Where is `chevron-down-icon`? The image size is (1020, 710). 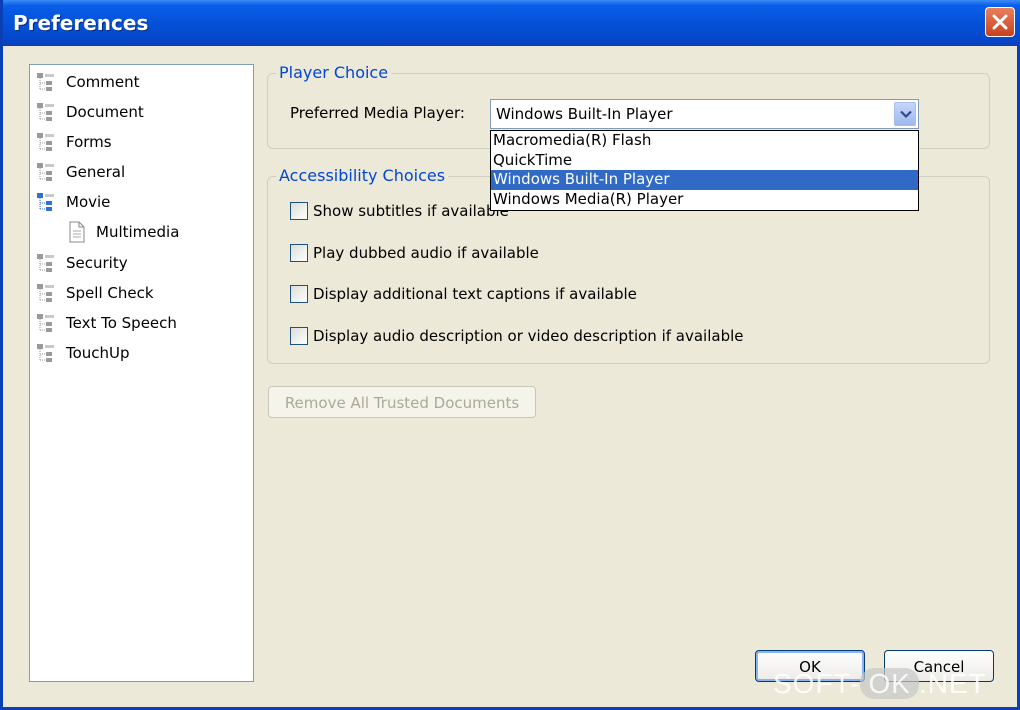
chevron-down-icon is located at coordinates (906, 114).